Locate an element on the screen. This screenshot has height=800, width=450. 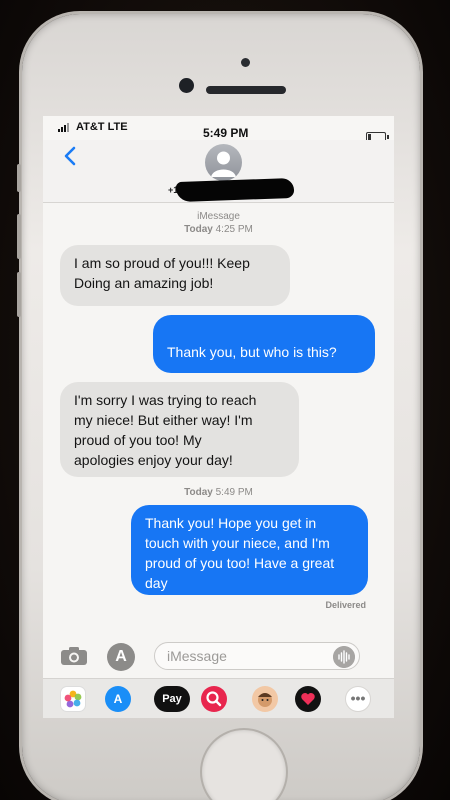
timestamp-2-day: Today is located at coordinates (198, 492).